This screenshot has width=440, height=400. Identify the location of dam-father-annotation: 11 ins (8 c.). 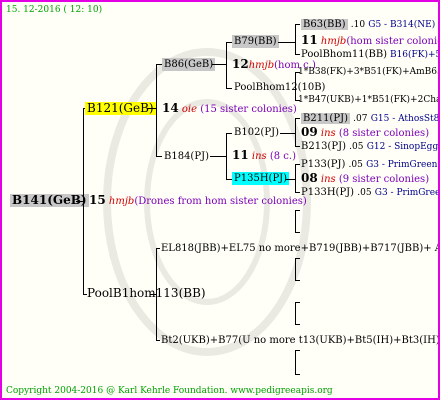
(264, 155).